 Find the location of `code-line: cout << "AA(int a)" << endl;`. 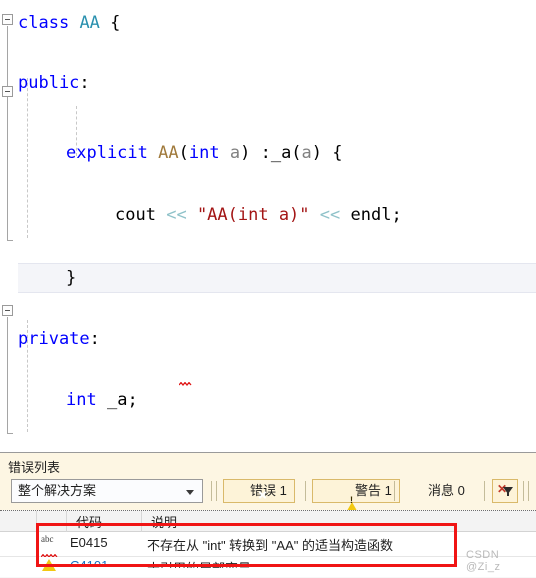

code-line: cout << "AA(int a)" << endl; is located at coordinates (268, 215).